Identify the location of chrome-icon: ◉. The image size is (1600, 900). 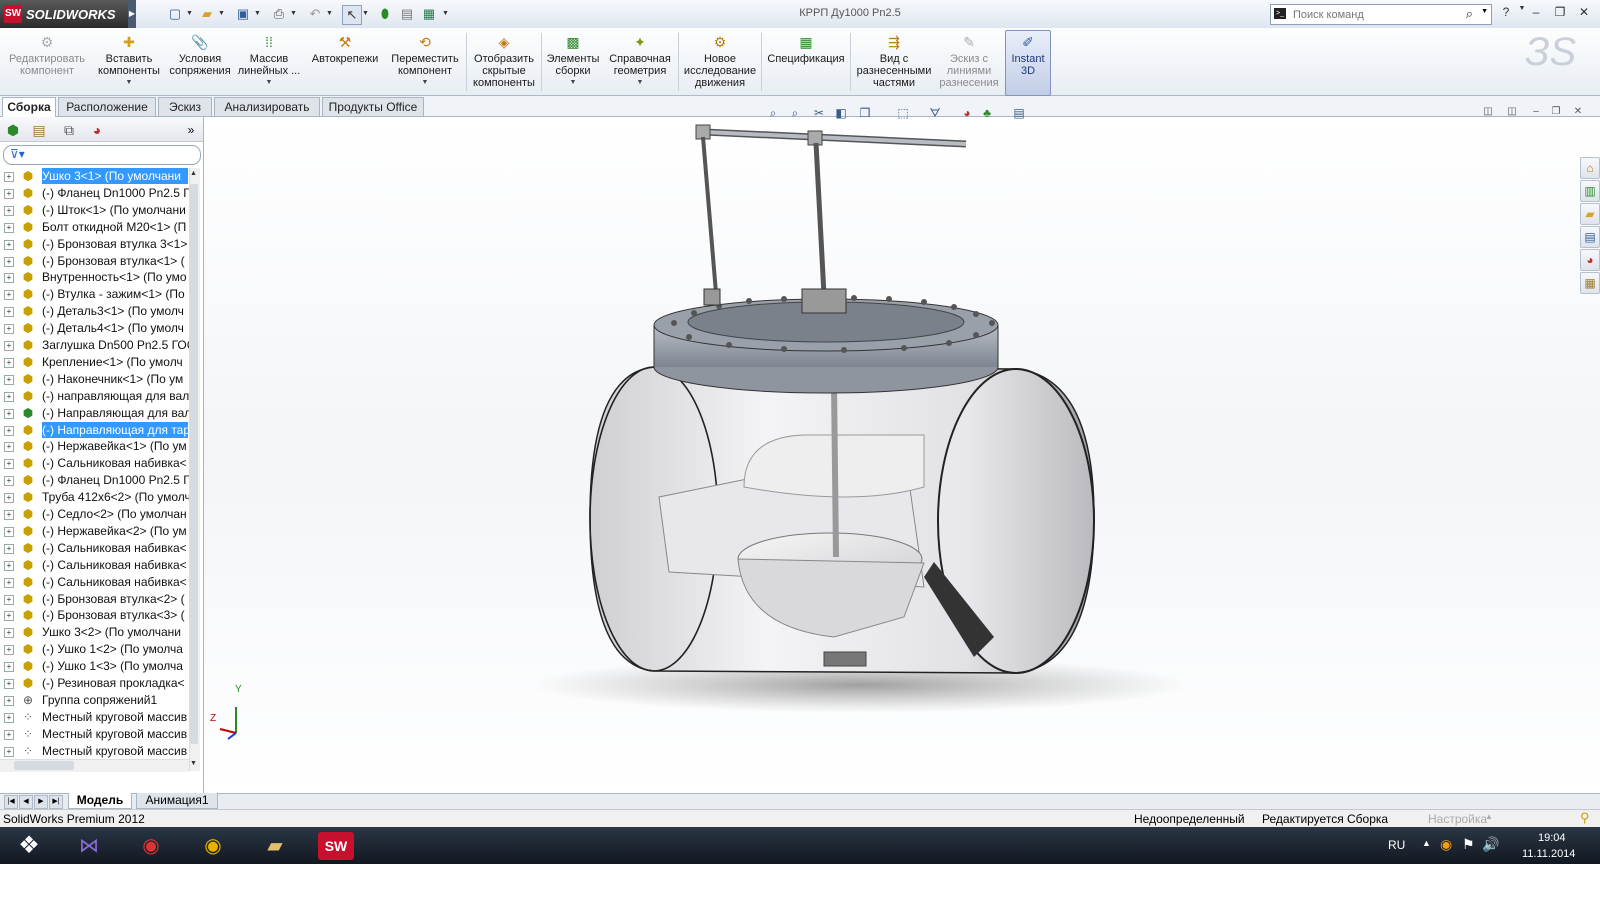
(213, 846).